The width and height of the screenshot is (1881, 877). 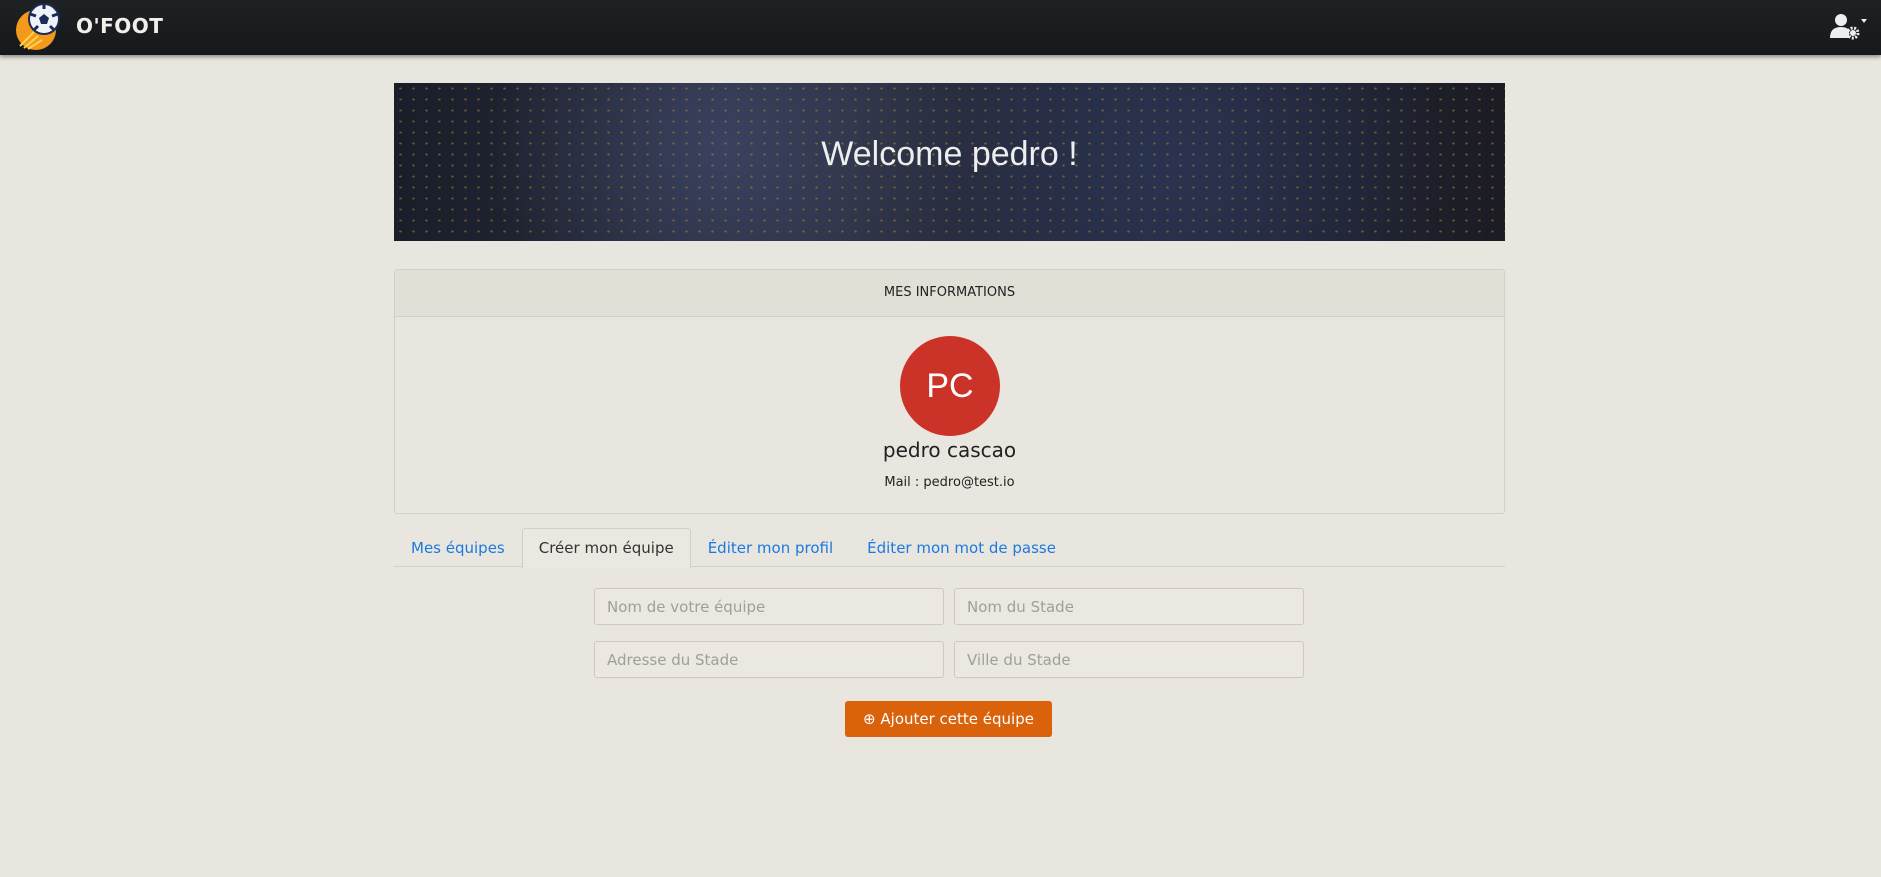 What do you see at coordinates (606, 548) in the screenshot?
I see `tab-creer-equipe: Créer mon équipe` at bounding box center [606, 548].